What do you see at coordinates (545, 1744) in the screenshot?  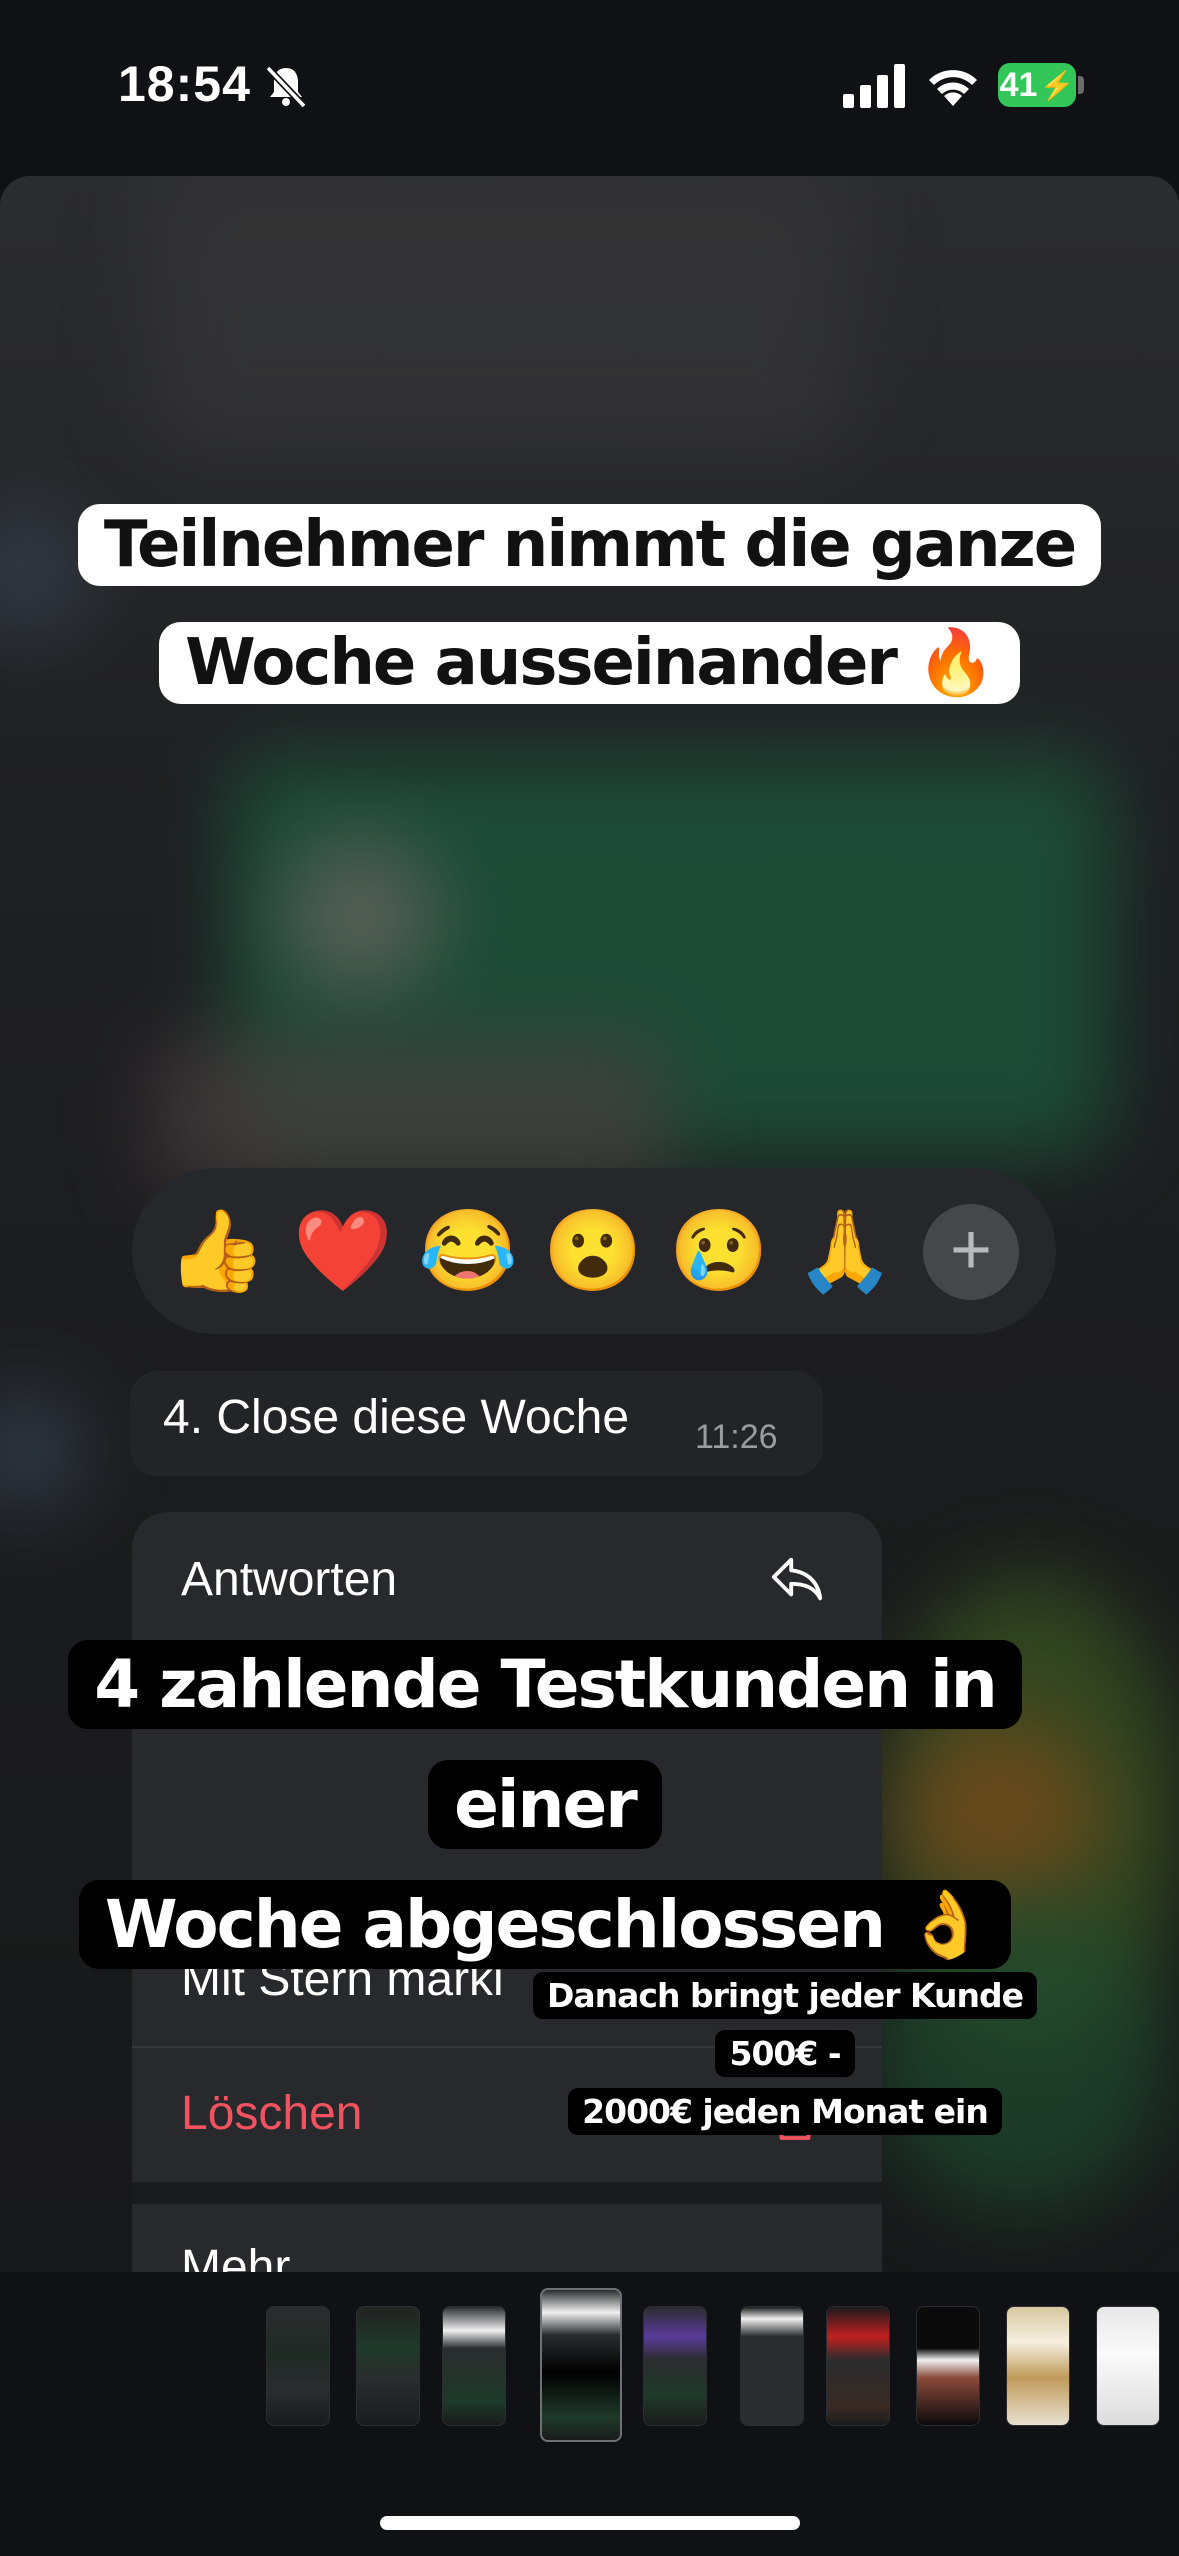 I see `caption-mid-line1: 4 zahlende Testkunden in einer` at bounding box center [545, 1744].